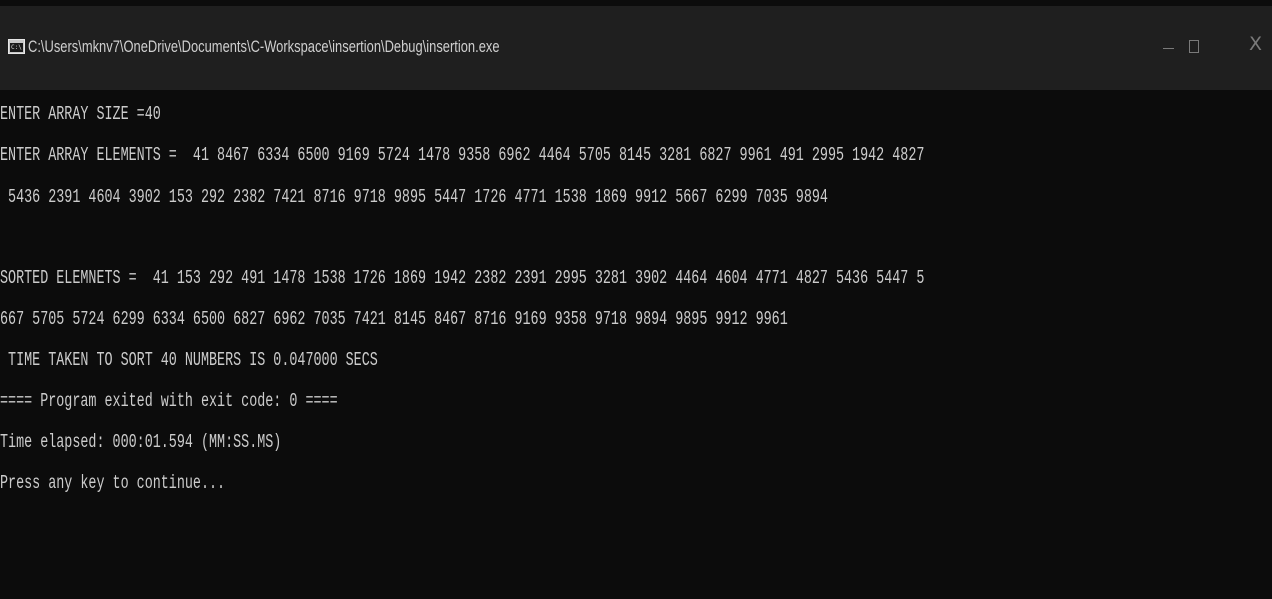 The width and height of the screenshot is (1272, 599). I want to click on console-app-icon-label: C:\, so click(16, 47).